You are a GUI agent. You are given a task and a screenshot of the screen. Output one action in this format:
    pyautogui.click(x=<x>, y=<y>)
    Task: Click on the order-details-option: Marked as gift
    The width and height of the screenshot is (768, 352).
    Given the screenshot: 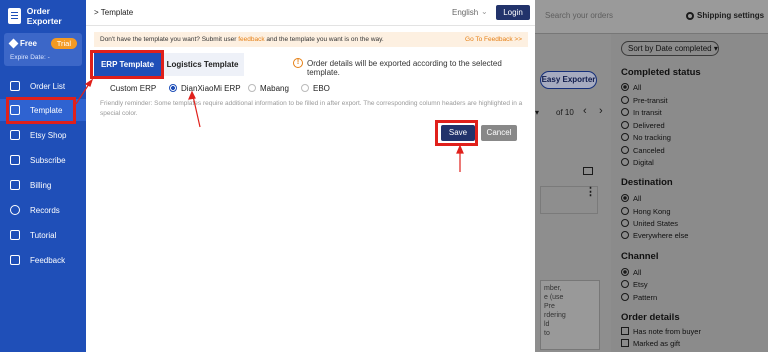 What is the action you would take?
    pyautogui.click(x=650, y=343)
    